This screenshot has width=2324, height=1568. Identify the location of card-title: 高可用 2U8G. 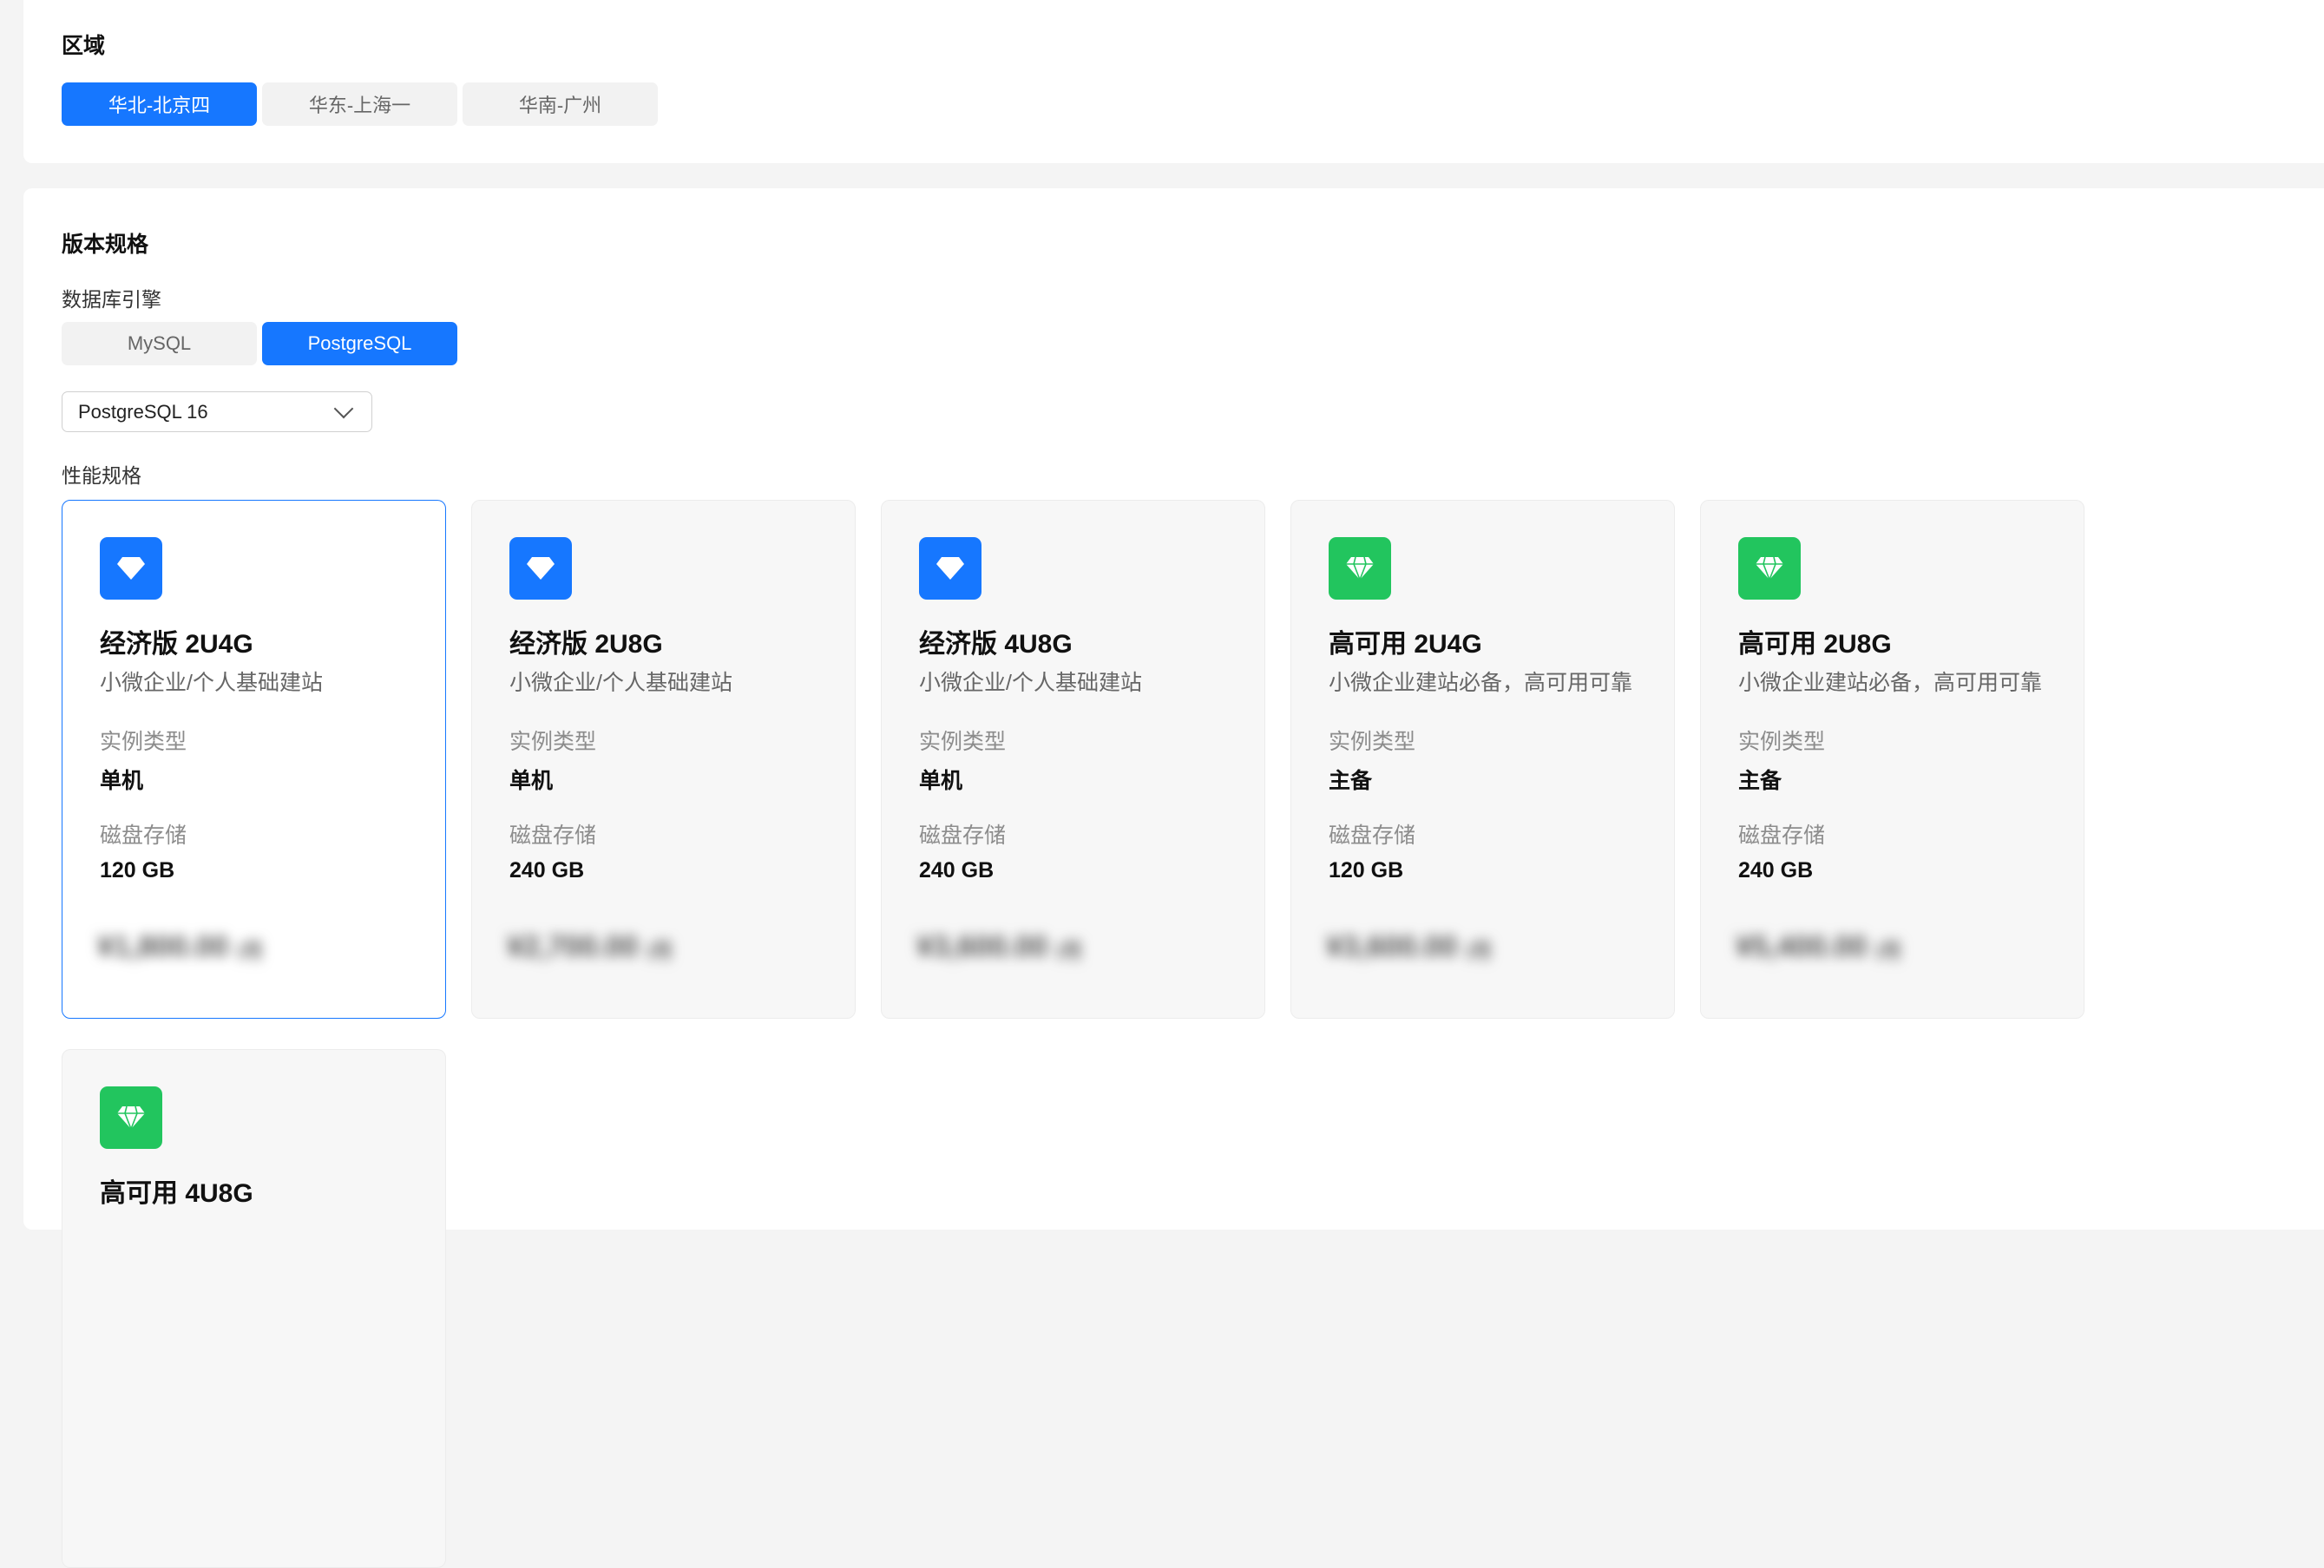
(1815, 644).